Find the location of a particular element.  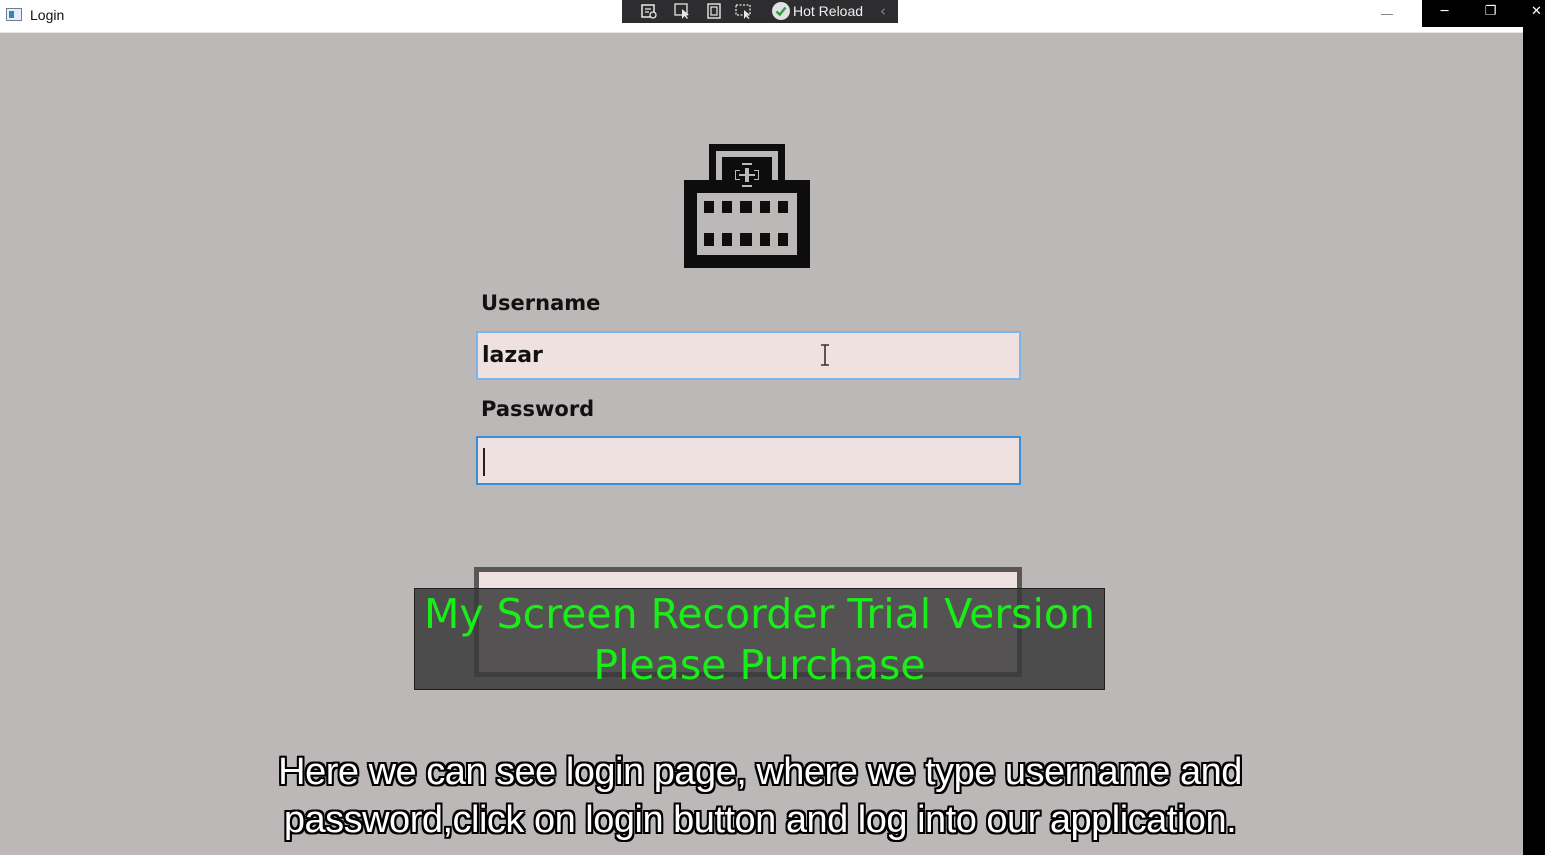

restore-button: ❐ is located at coordinates (1490, 13).